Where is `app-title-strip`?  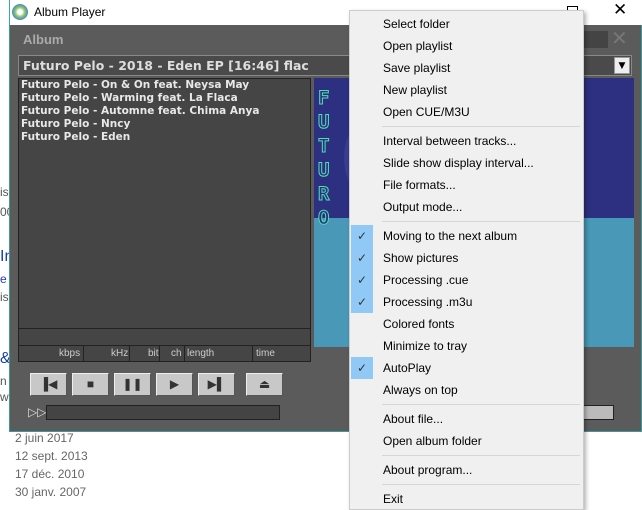
app-title-strip is located at coordinates (595, 39).